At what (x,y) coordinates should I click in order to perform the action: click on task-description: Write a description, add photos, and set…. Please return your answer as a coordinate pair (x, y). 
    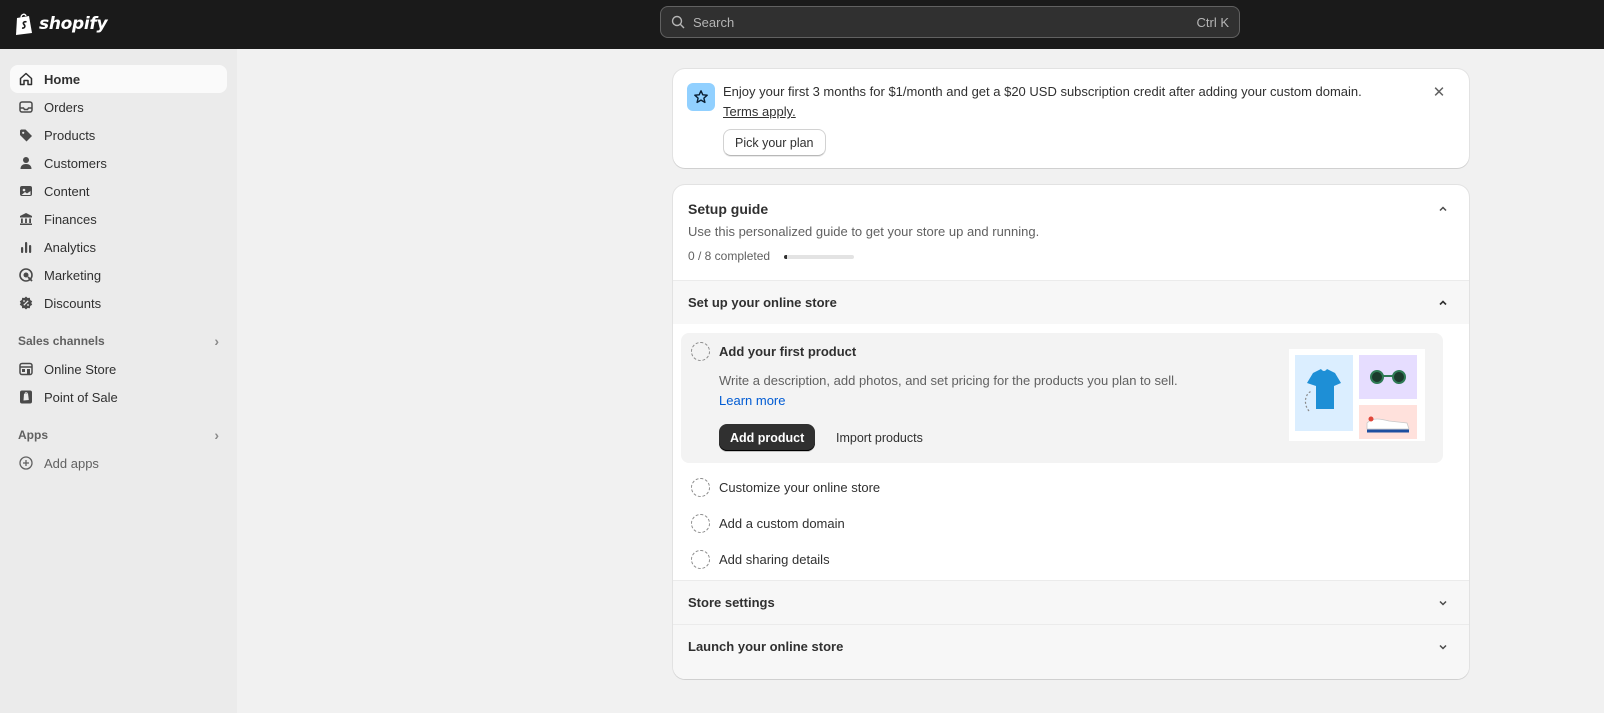
    Looking at the image, I should click on (954, 391).